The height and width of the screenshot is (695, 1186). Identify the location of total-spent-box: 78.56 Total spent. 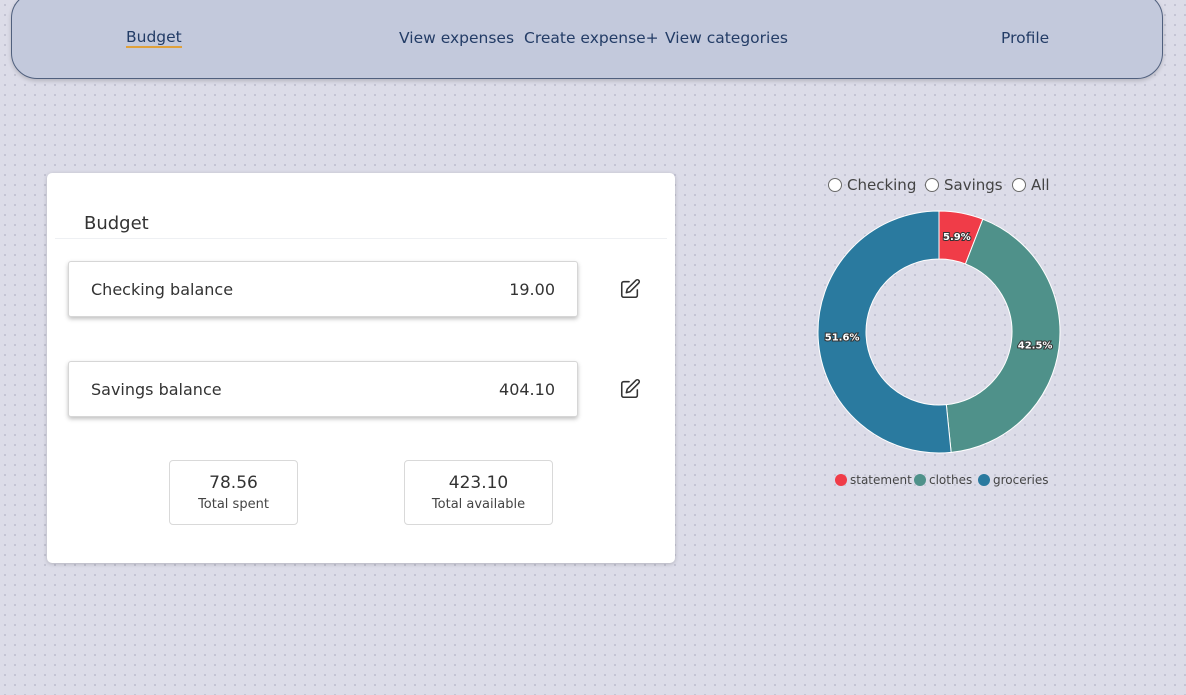
(233, 492).